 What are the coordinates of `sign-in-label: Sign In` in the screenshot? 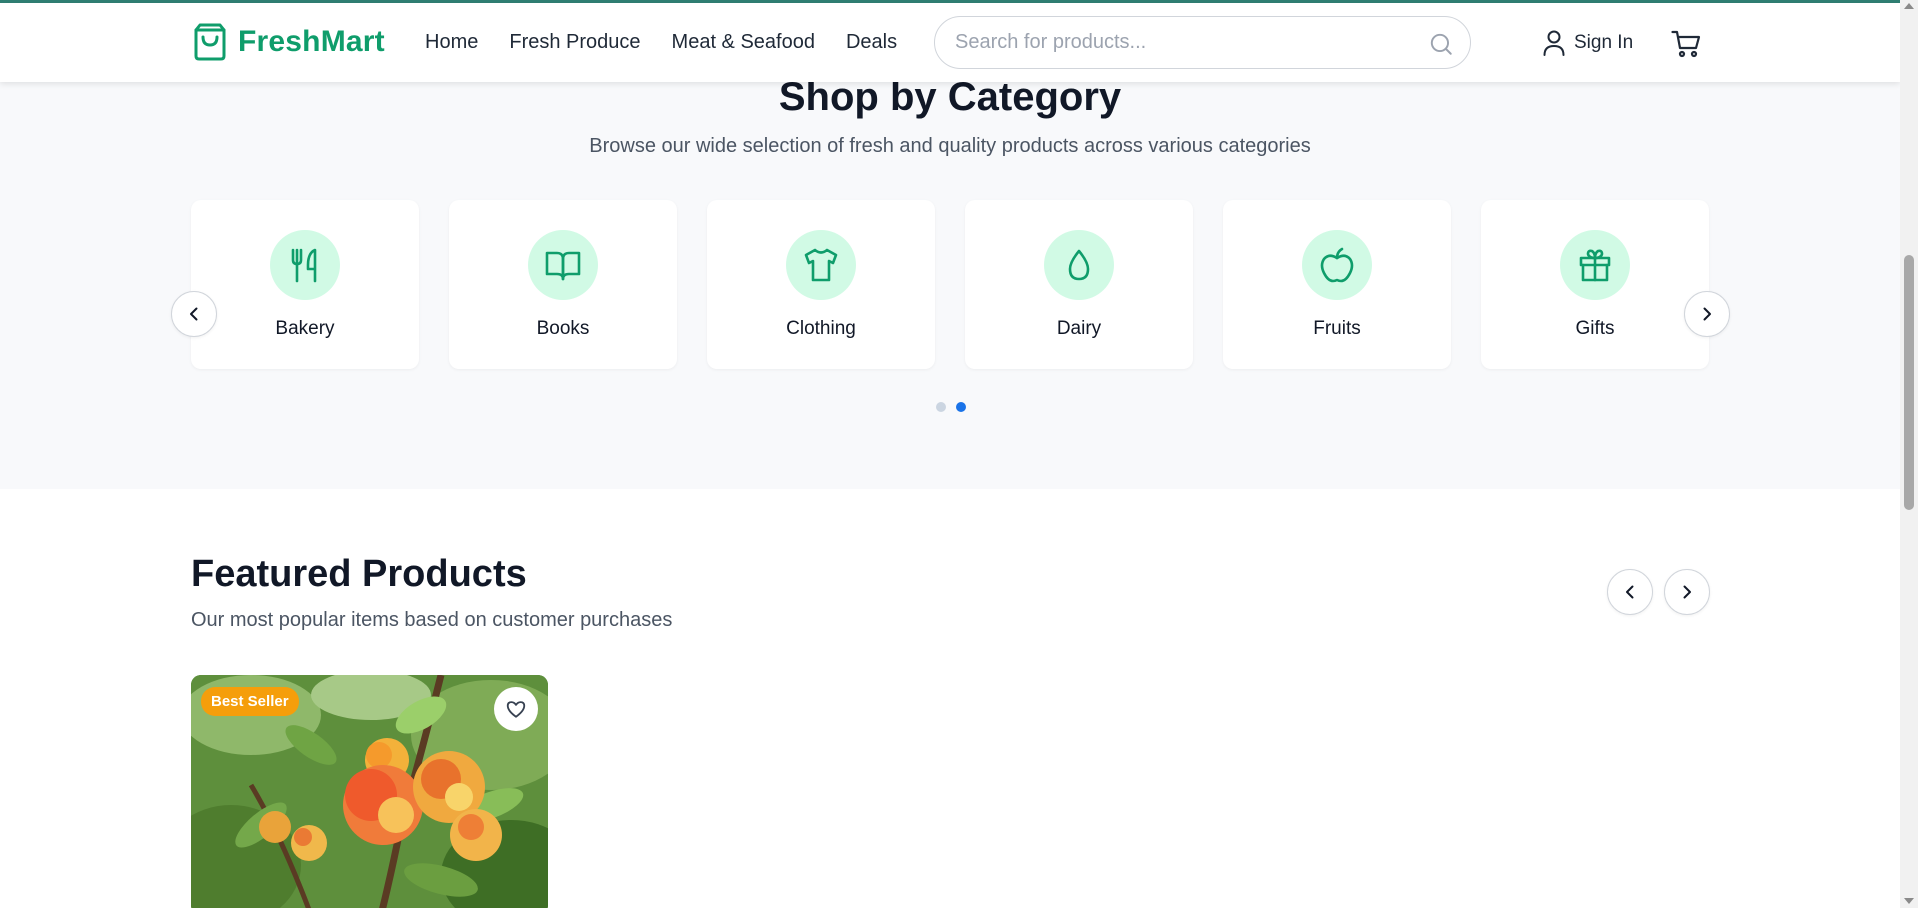 It's located at (1604, 42).